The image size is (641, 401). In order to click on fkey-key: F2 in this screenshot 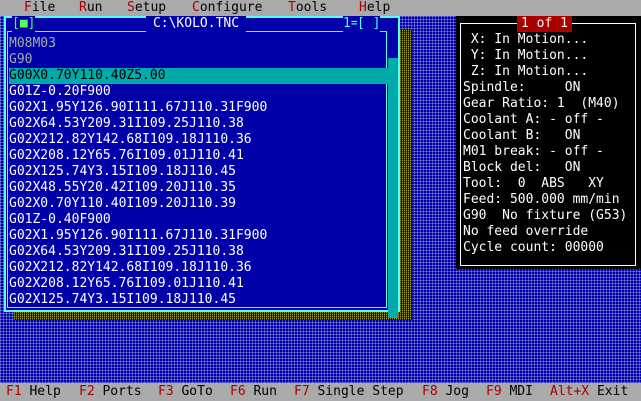, I will do `click(87, 391)`.